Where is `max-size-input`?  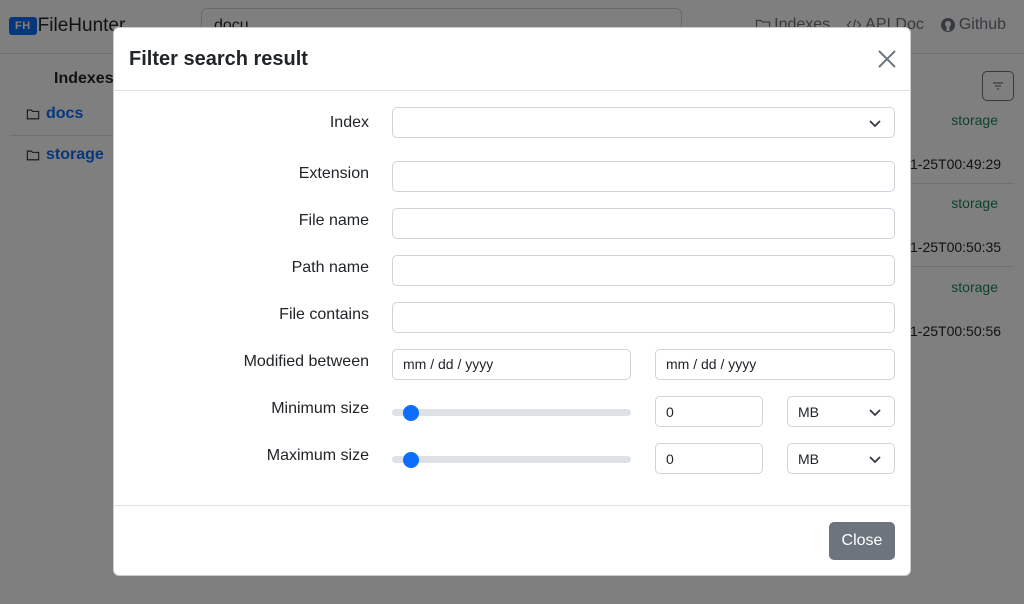 max-size-input is located at coordinates (709, 458).